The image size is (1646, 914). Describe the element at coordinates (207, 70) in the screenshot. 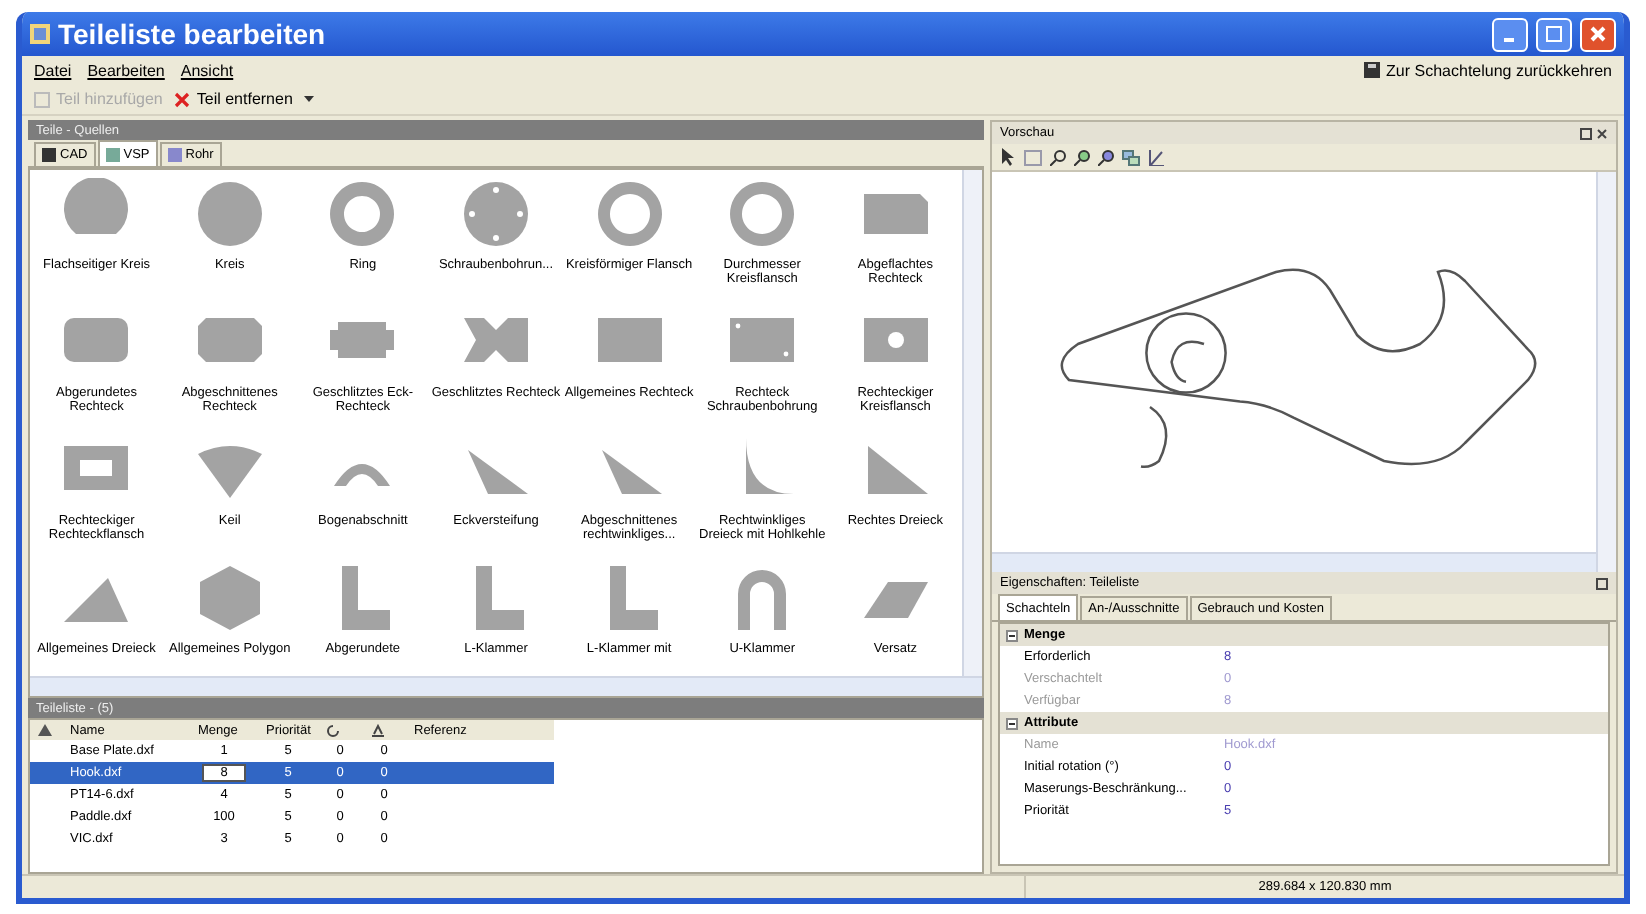

I see `menu-item: Ansicht` at that location.